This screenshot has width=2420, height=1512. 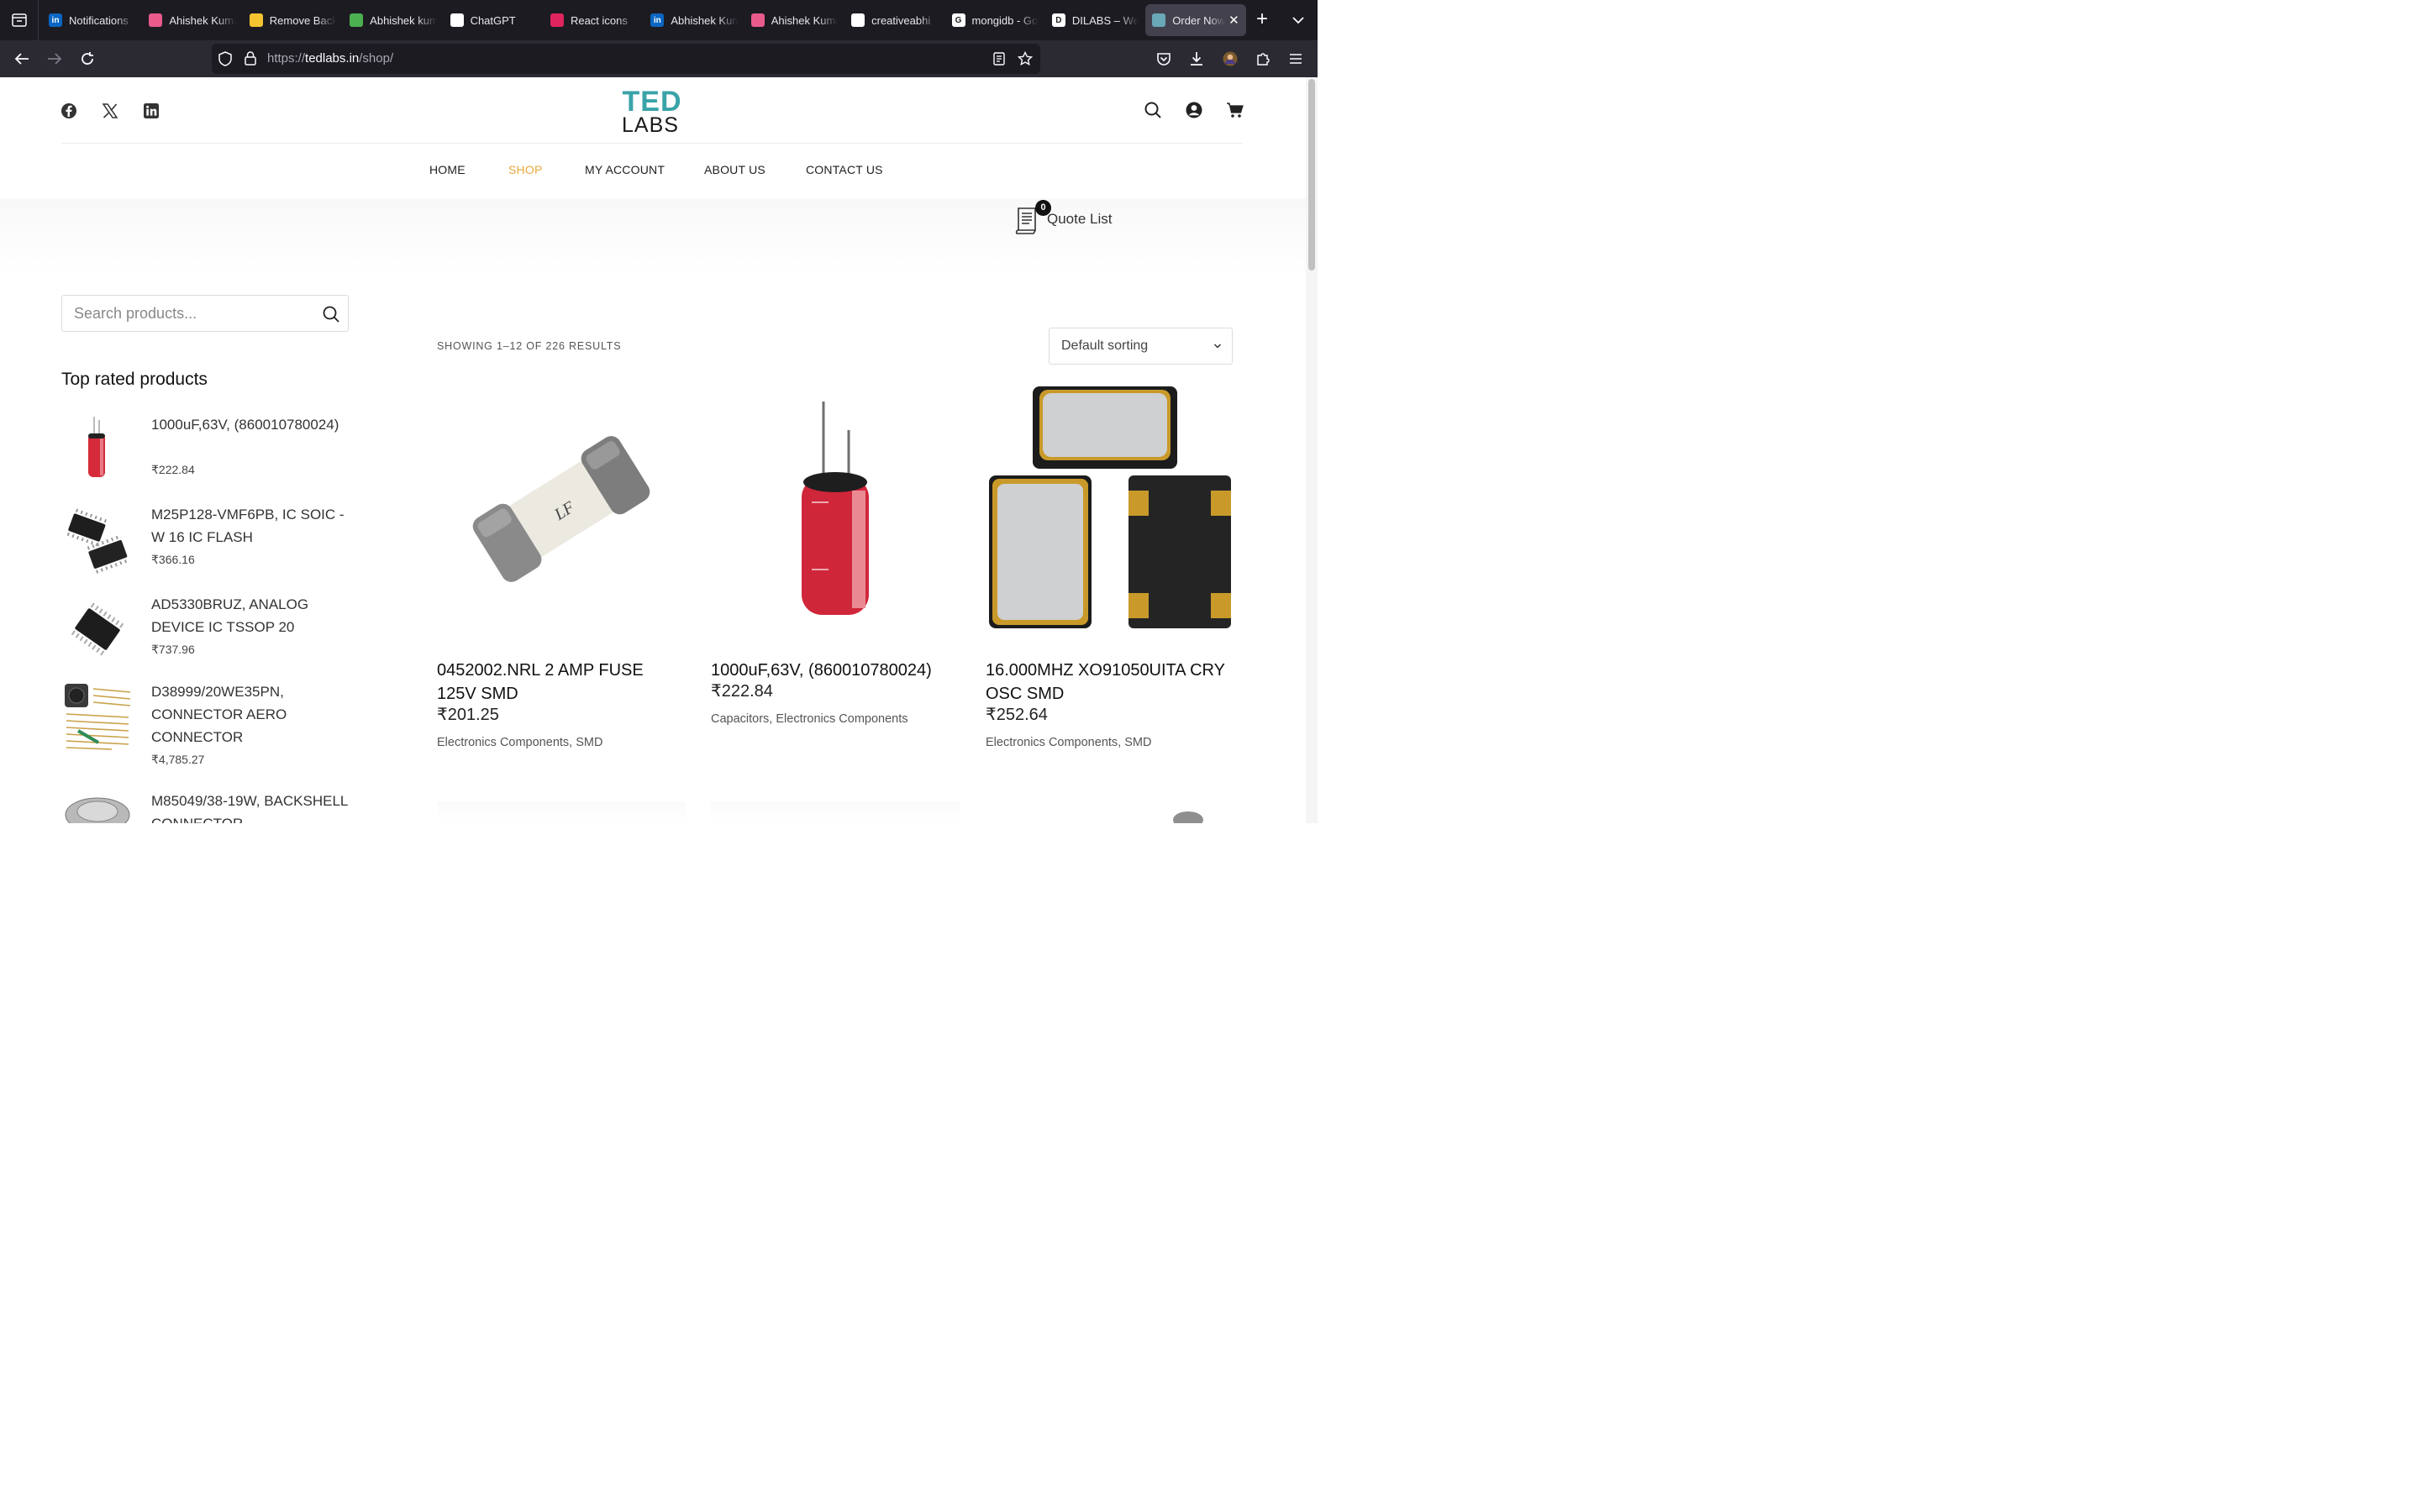 I want to click on nav-contact-us: CONTACT US, so click(x=844, y=169).